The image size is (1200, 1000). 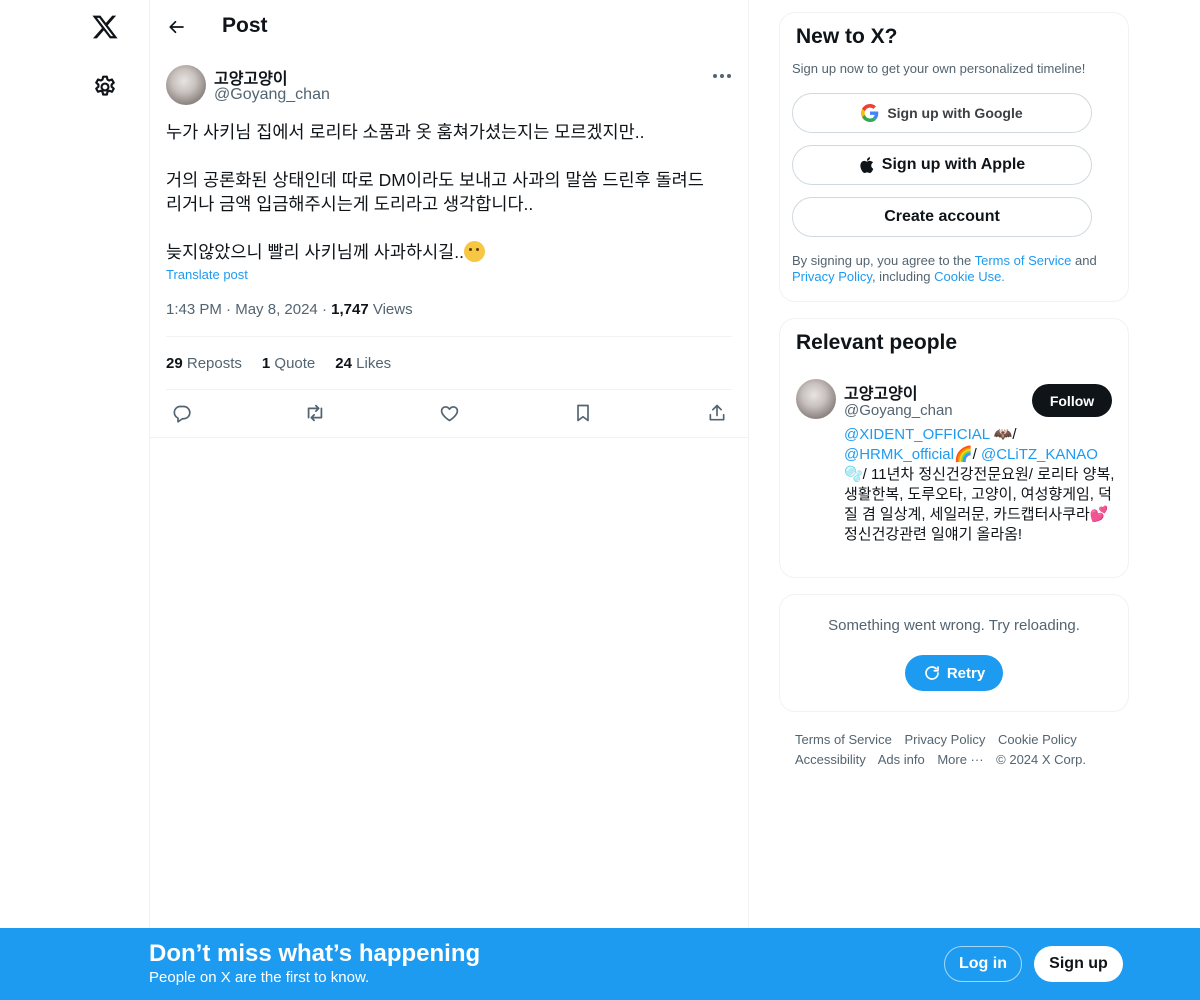 What do you see at coordinates (899, 454) in the screenshot?
I see `bio-mention: @HRMK_official` at bounding box center [899, 454].